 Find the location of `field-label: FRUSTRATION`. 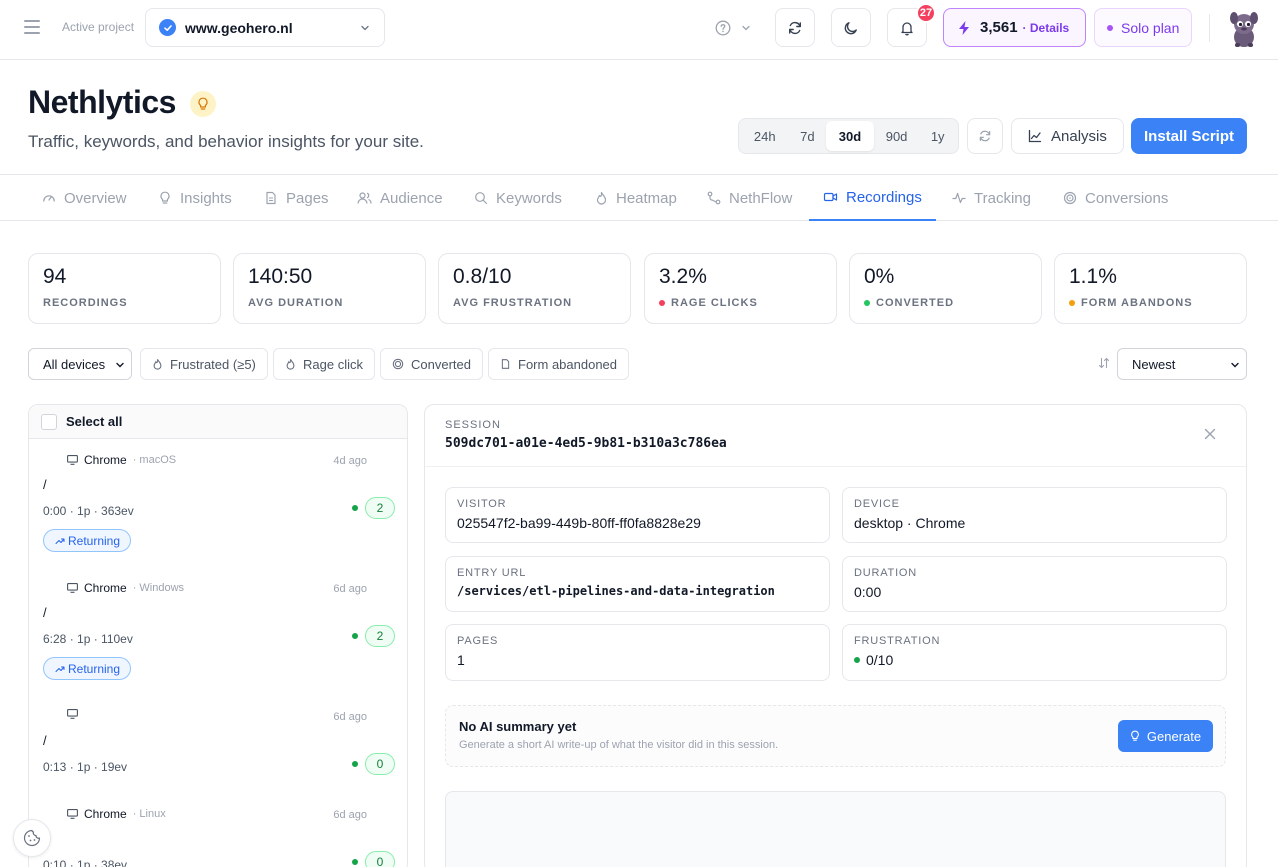

field-label: FRUSTRATION is located at coordinates (897, 641).